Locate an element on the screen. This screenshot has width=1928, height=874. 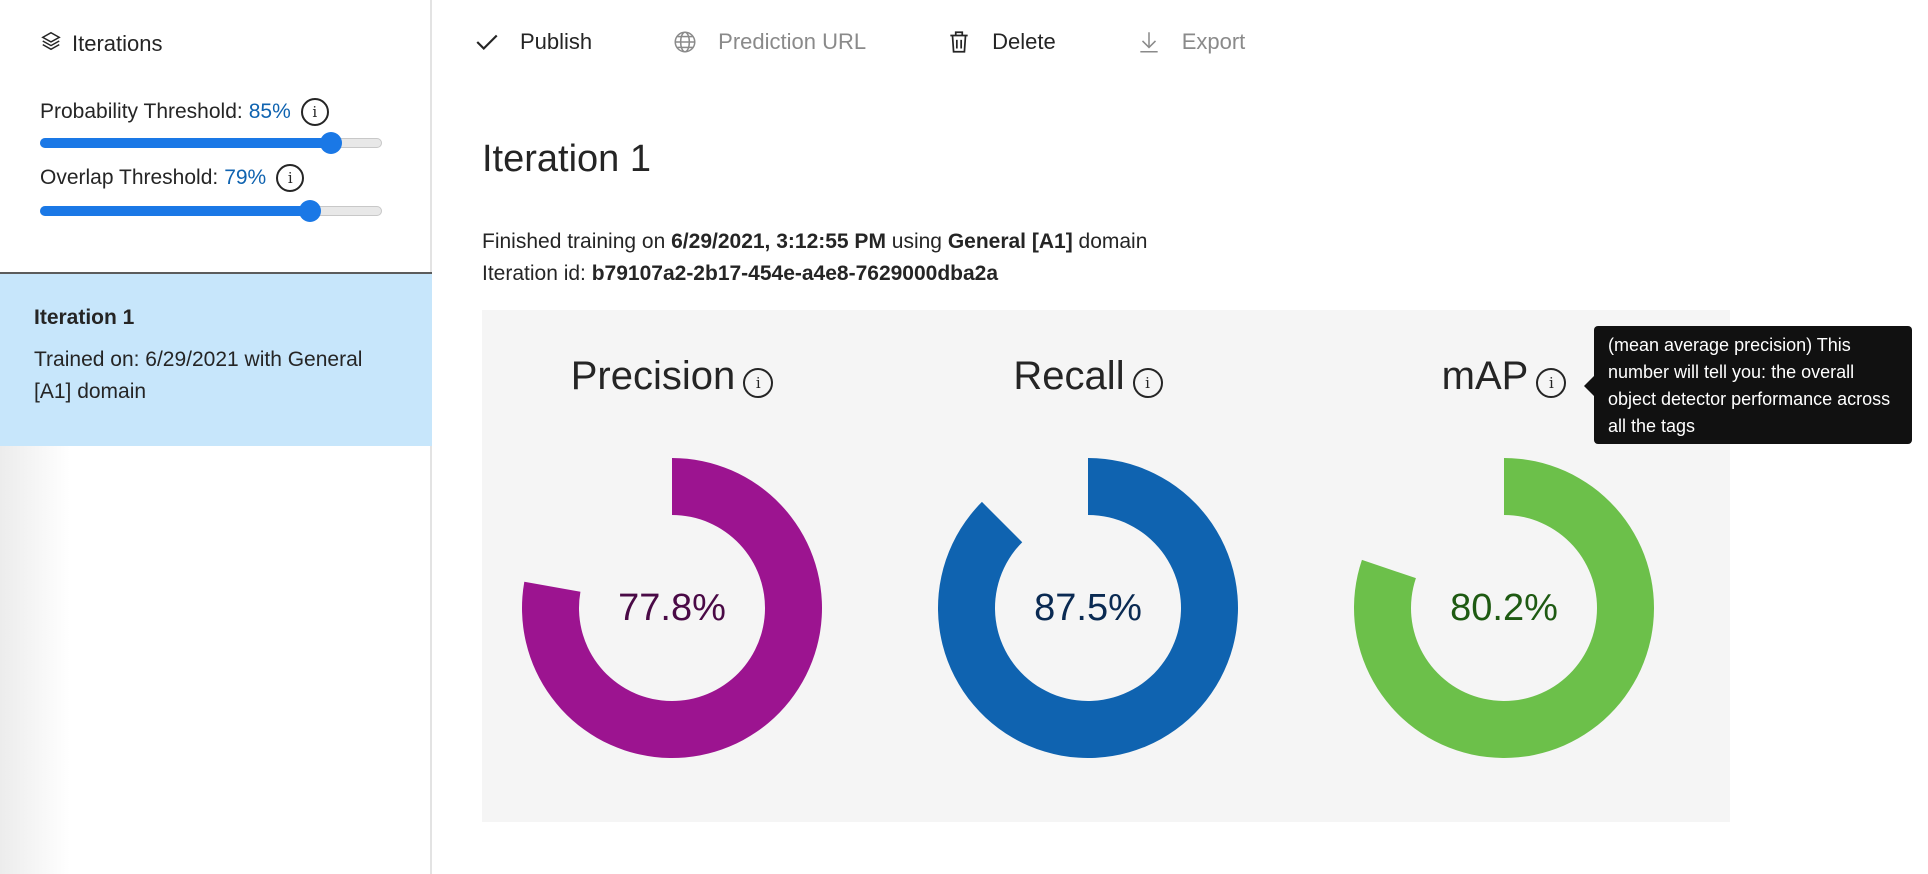
metric-title: Recall i is located at coordinates (1088, 376).